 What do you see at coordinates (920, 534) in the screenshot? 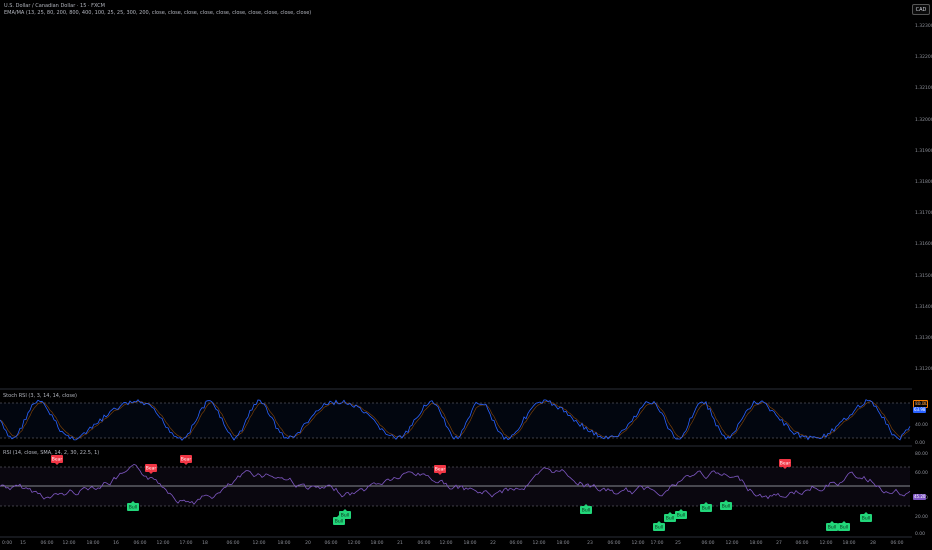
I see `rsi-axis-label: 0.00` at bounding box center [920, 534].